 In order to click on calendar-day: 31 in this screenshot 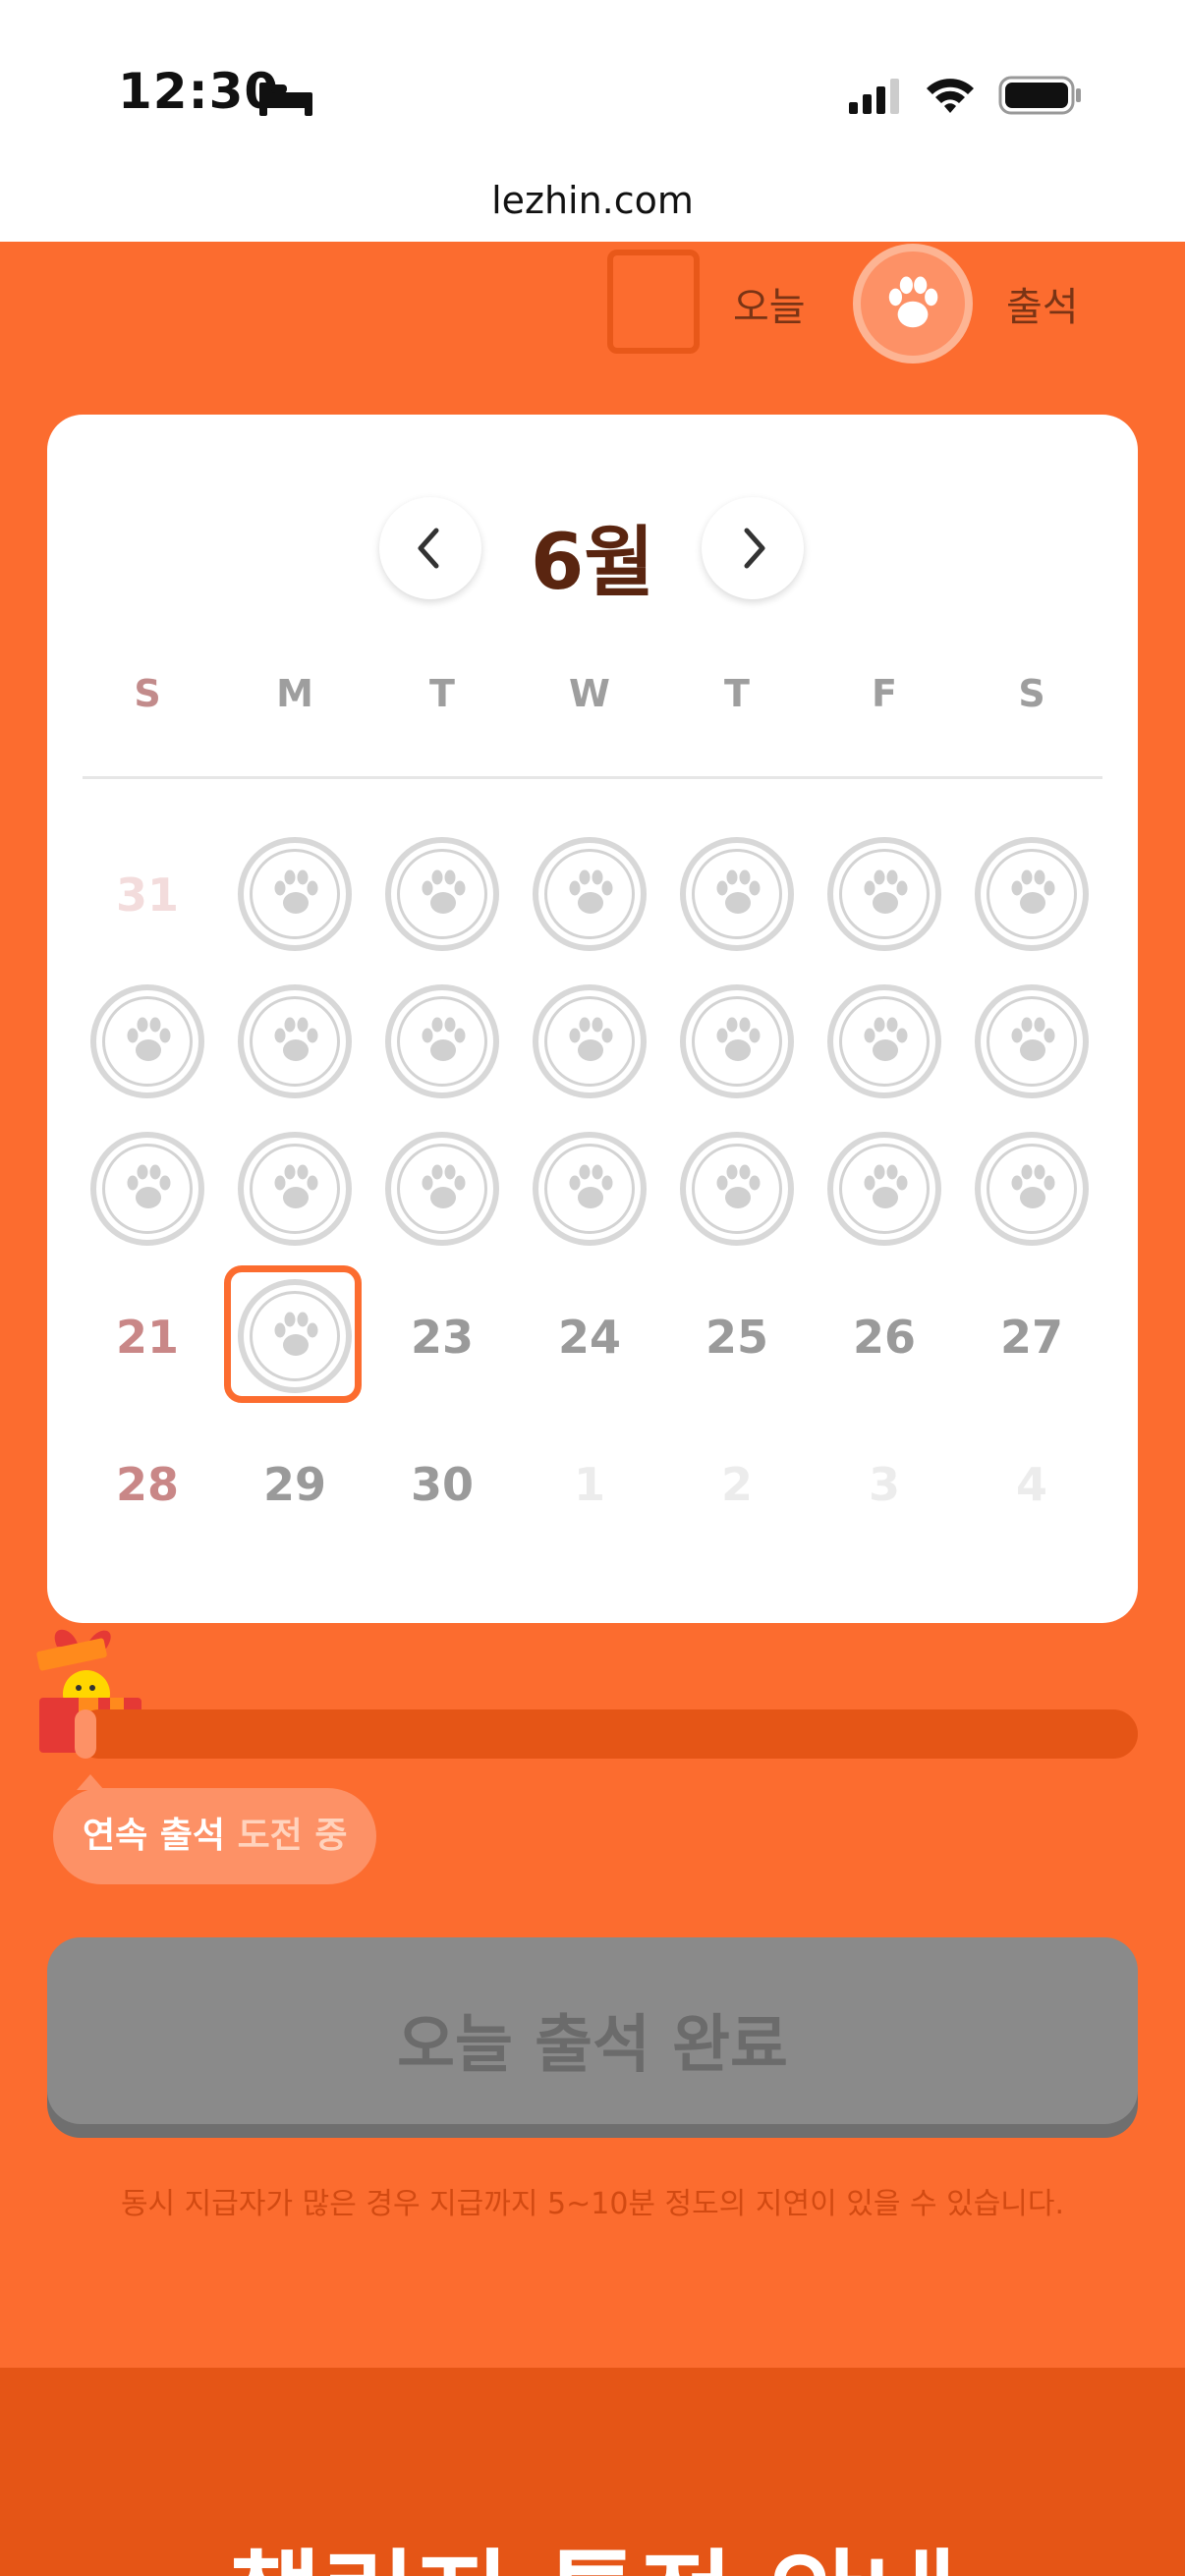, I will do `click(147, 894)`.